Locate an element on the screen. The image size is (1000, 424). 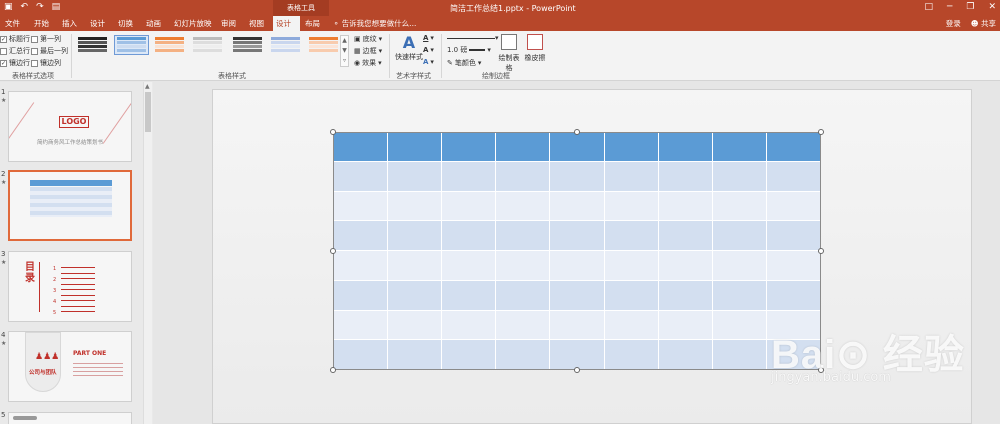
share-label: 共享 is located at coordinates (988, 23).